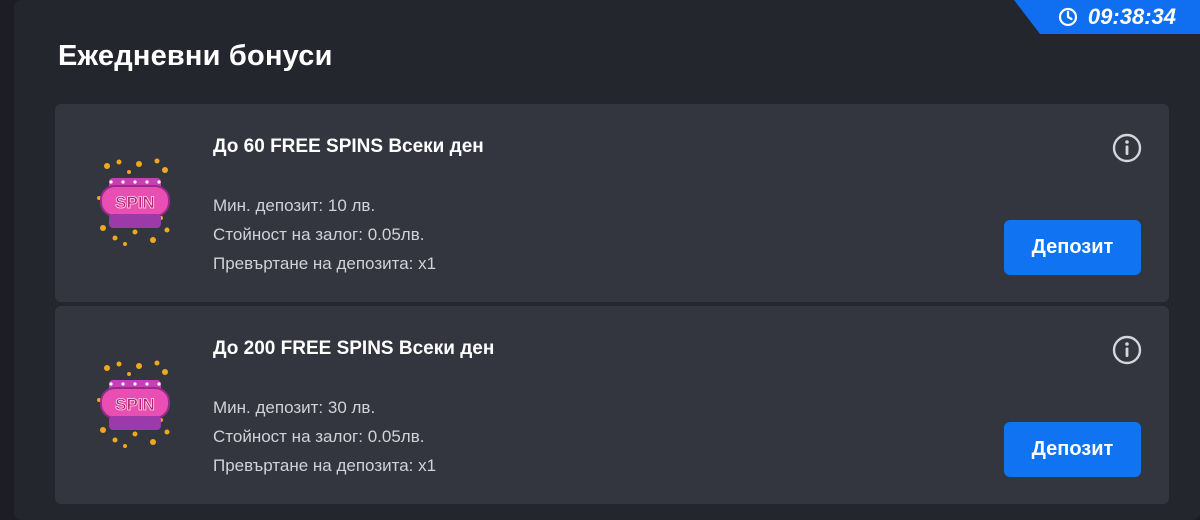  I want to click on bonus-min-deposit: Мин. депозит: 30 лв., so click(294, 407).